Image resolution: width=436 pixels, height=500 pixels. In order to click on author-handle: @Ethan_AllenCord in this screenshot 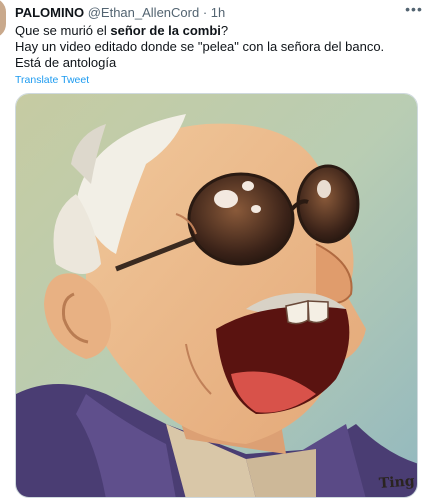, I will do `click(143, 12)`.